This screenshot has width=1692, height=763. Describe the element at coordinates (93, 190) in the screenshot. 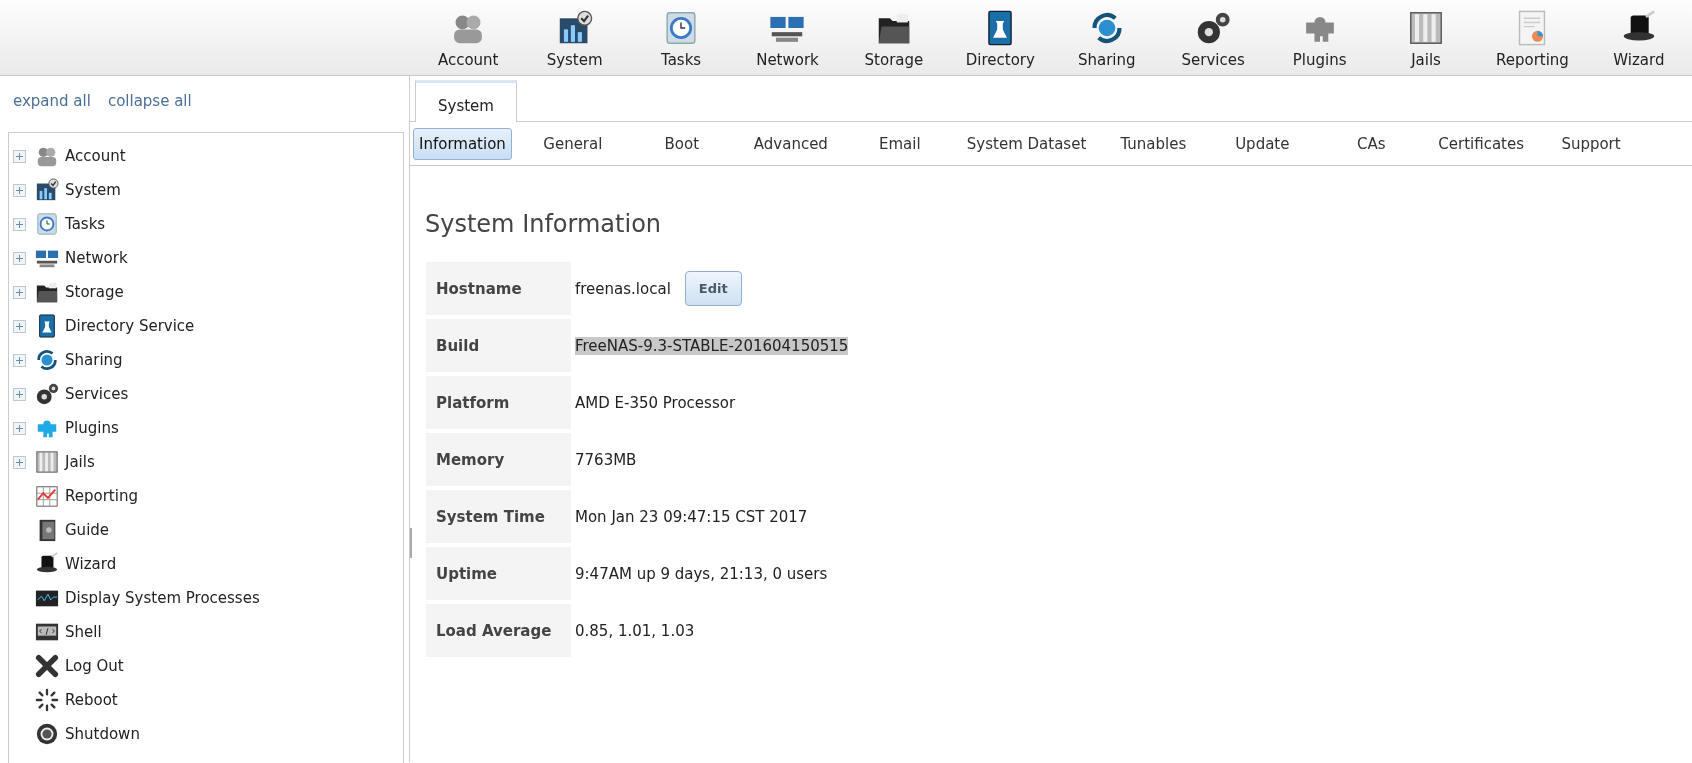

I see `tree-item: System` at that location.